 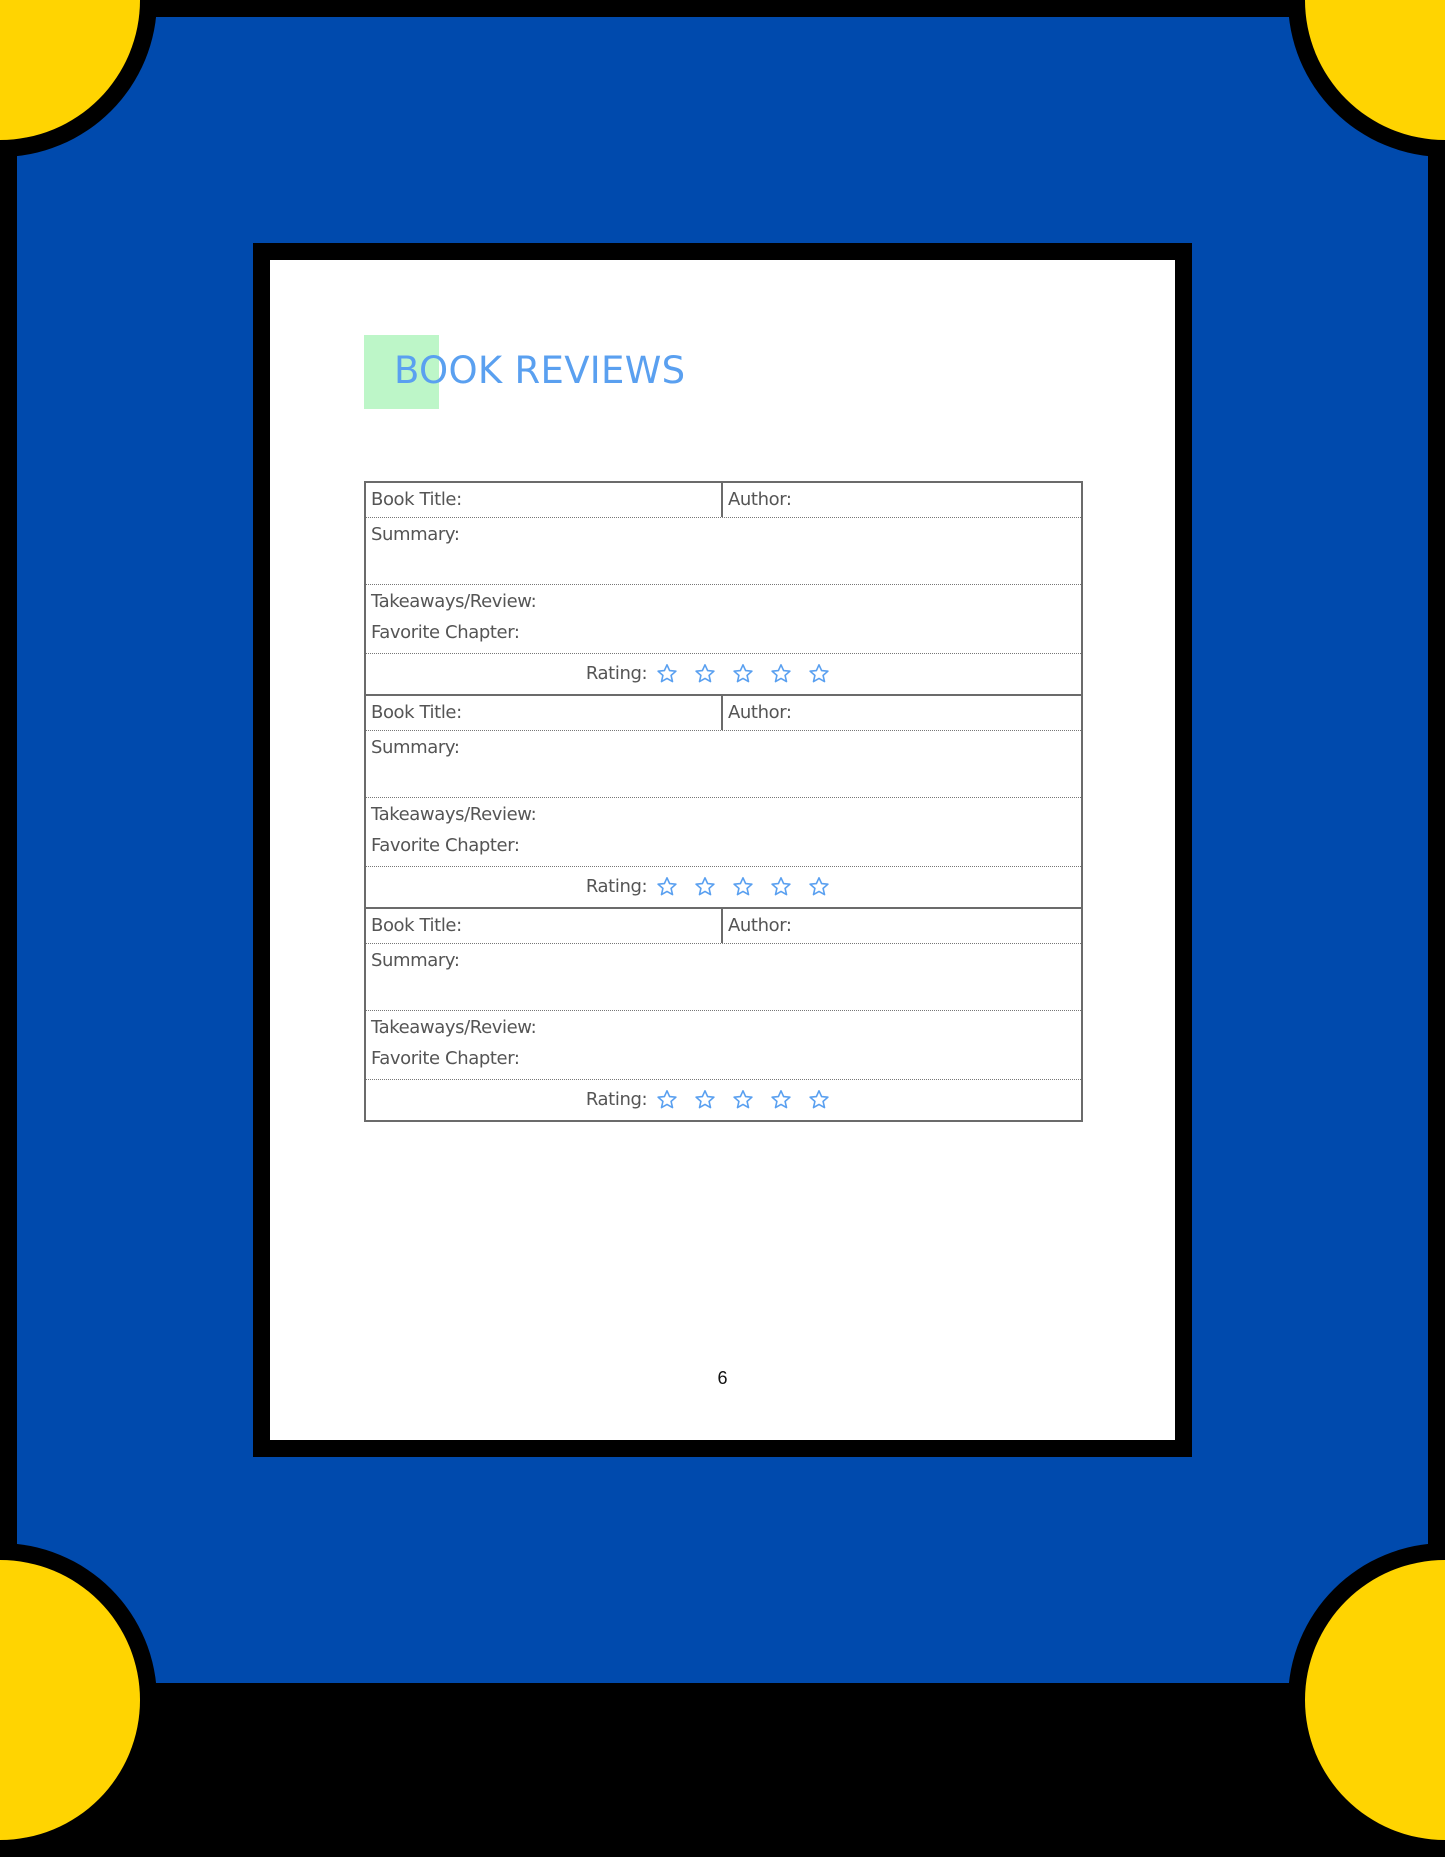 I want to click on title-block: BOOK REVIEWS, so click(x=564, y=372).